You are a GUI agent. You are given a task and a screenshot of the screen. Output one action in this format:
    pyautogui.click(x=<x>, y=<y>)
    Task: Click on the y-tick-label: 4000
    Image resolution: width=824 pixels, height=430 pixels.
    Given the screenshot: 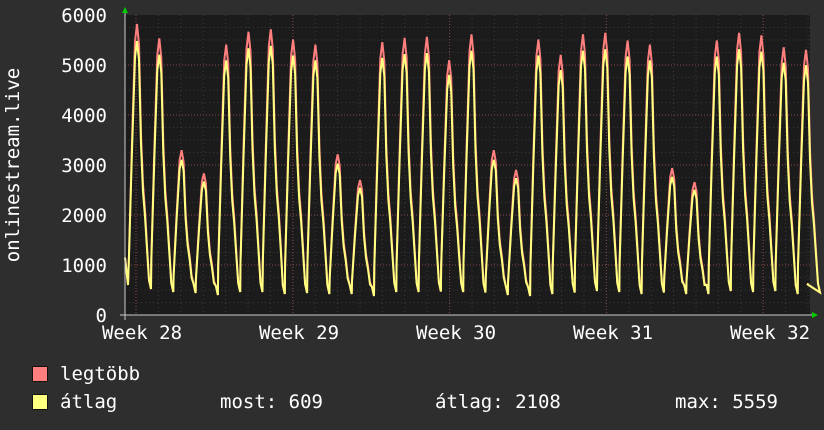 What is the action you would take?
    pyautogui.click(x=84, y=116)
    